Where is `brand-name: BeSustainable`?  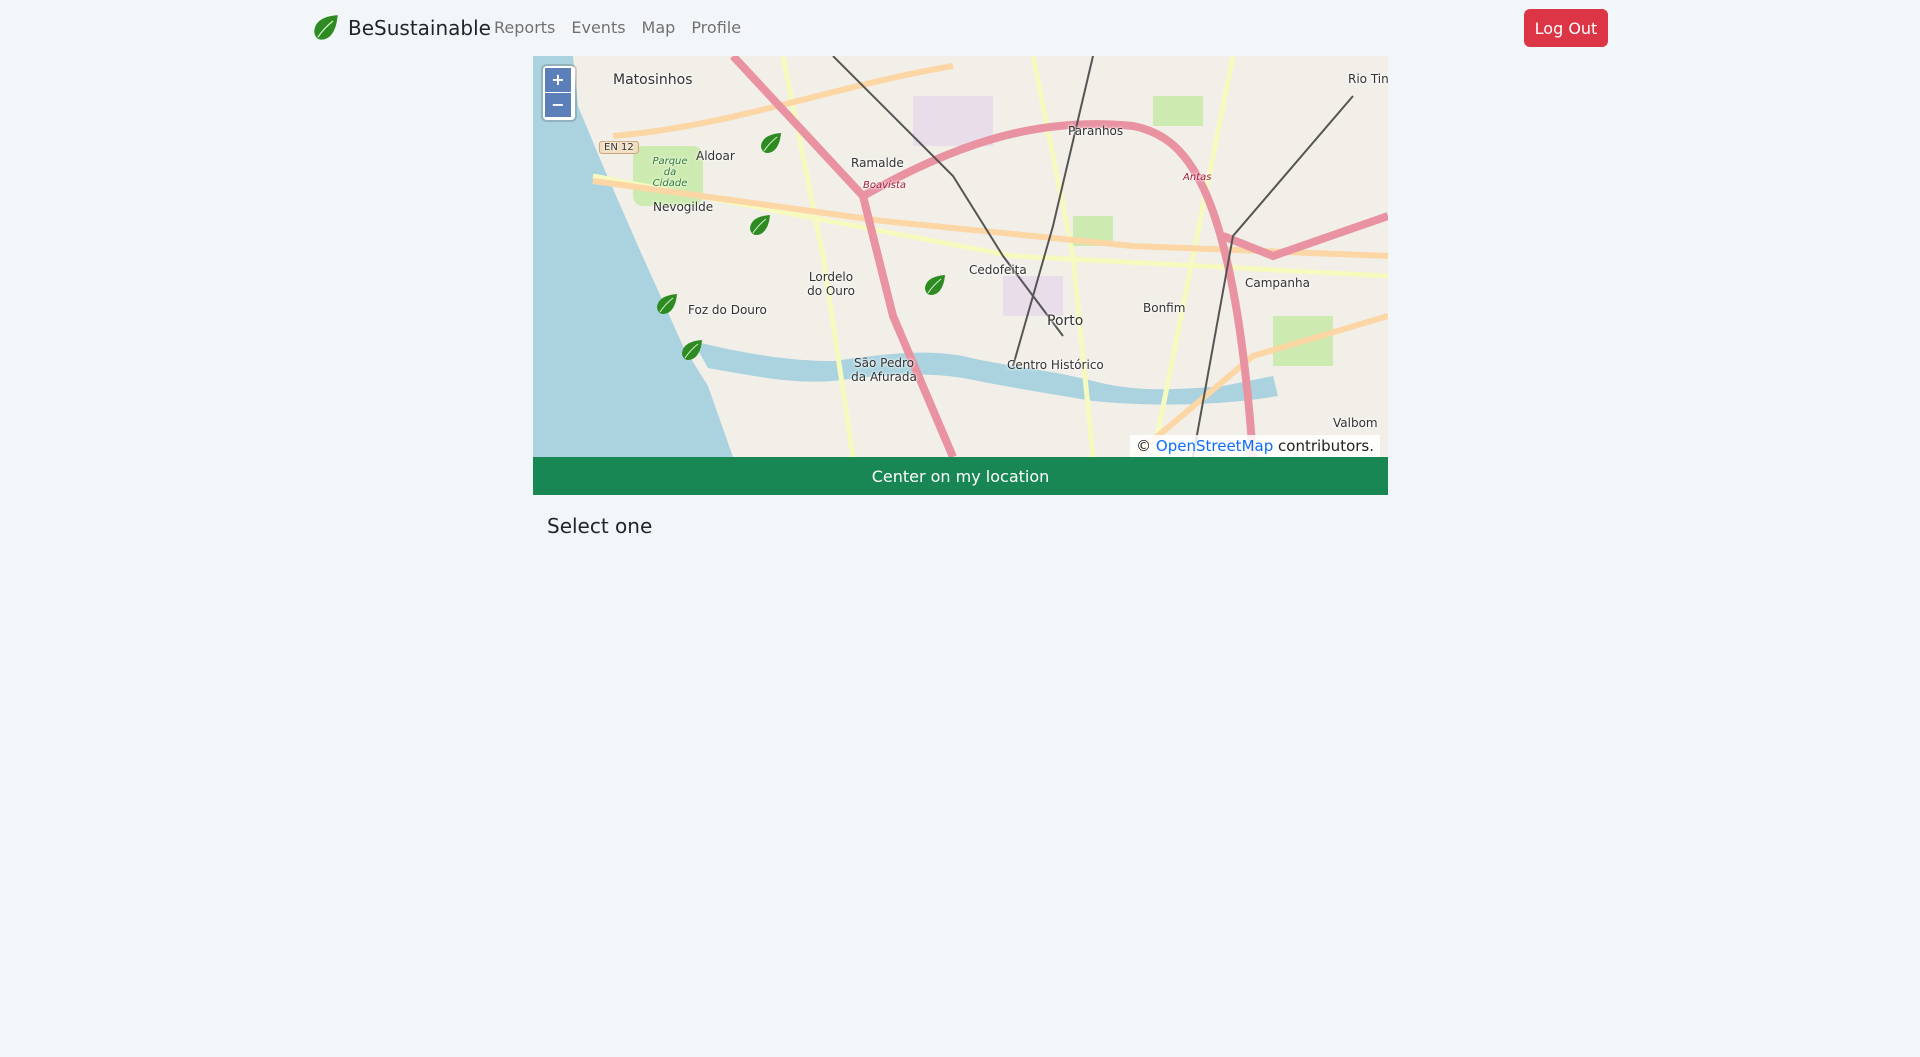
brand-name: BeSustainable is located at coordinates (419, 28).